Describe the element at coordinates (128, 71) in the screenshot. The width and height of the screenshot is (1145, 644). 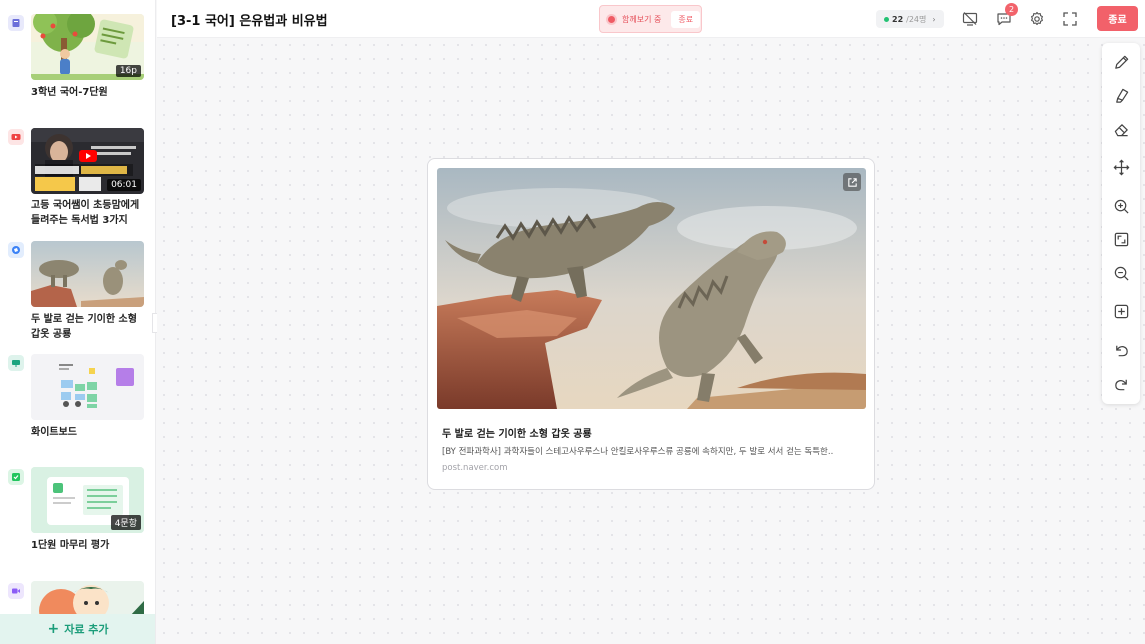
I see `page-count-badge: 16p` at that location.